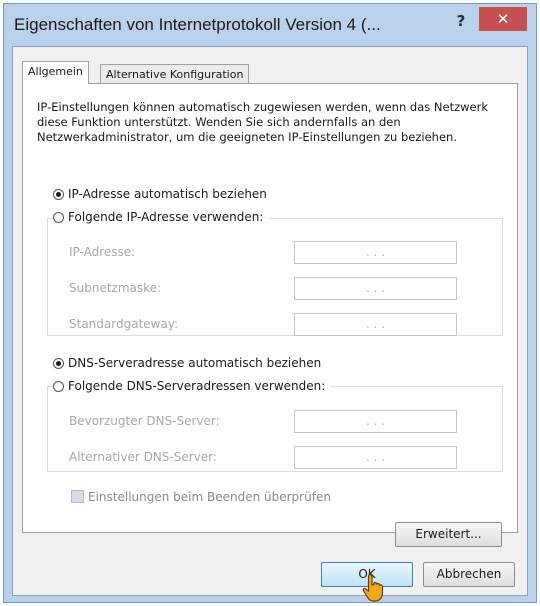 This screenshot has width=540, height=606. Describe the element at coordinates (461, 21) in the screenshot. I see `help-button: ?` at that location.